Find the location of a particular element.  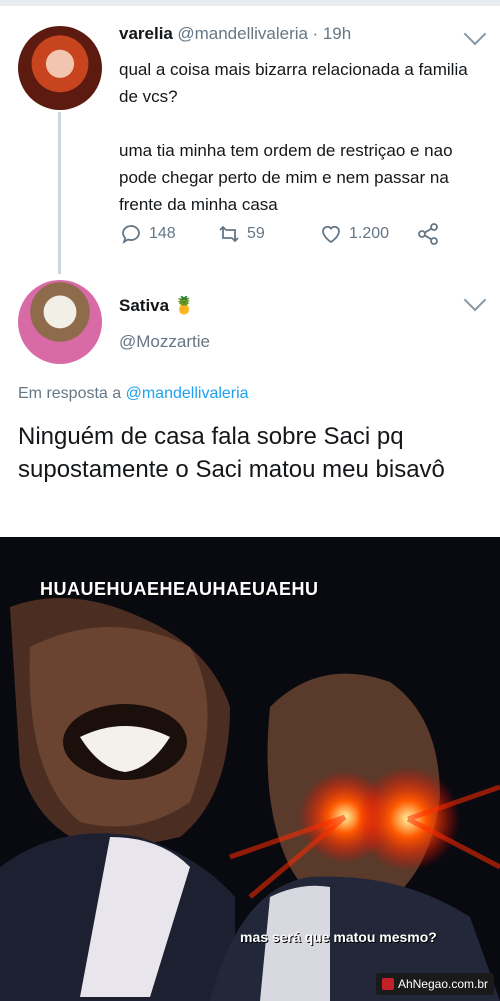

reply-prefix: Em resposta a is located at coordinates (70, 393).